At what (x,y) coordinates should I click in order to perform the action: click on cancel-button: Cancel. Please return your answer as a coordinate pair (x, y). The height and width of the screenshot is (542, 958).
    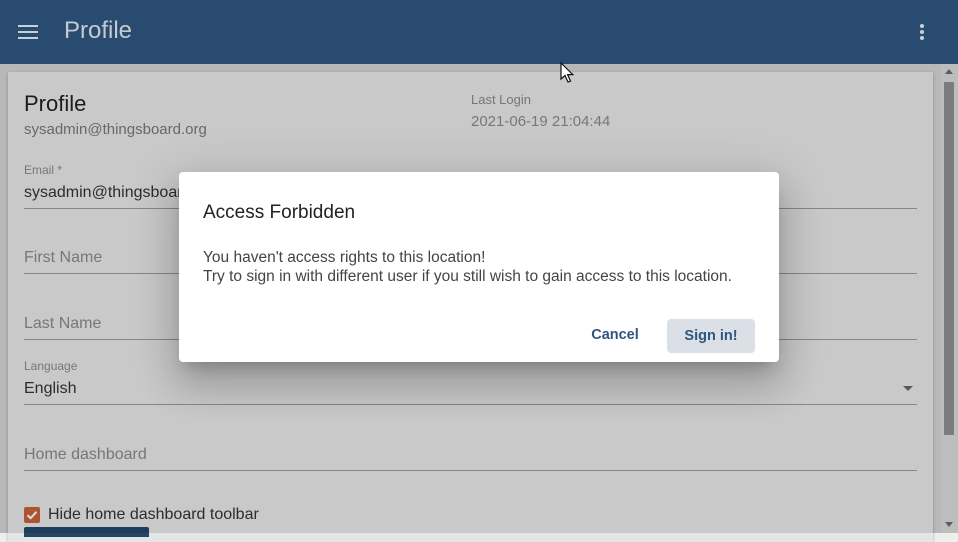
    Looking at the image, I should click on (615, 335).